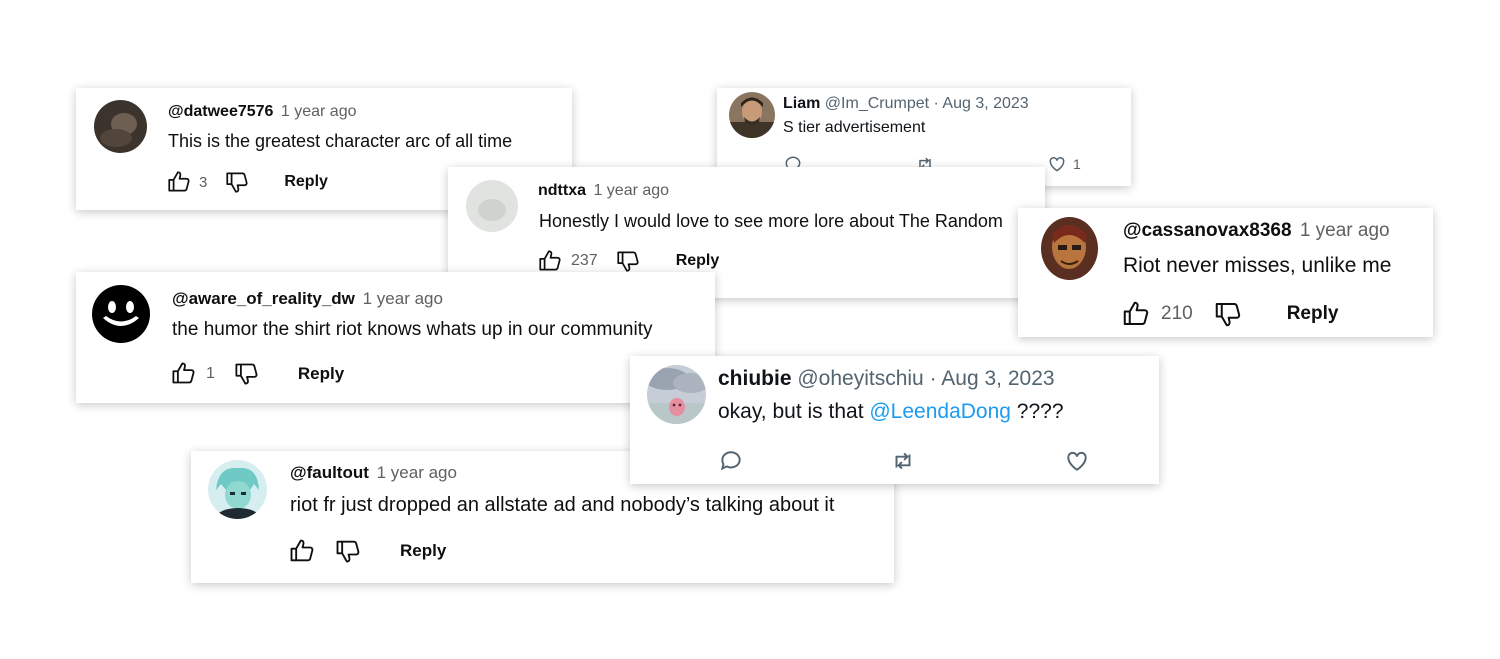  What do you see at coordinates (367, 551) in the screenshot?
I see `comment-actions: Reply` at bounding box center [367, 551].